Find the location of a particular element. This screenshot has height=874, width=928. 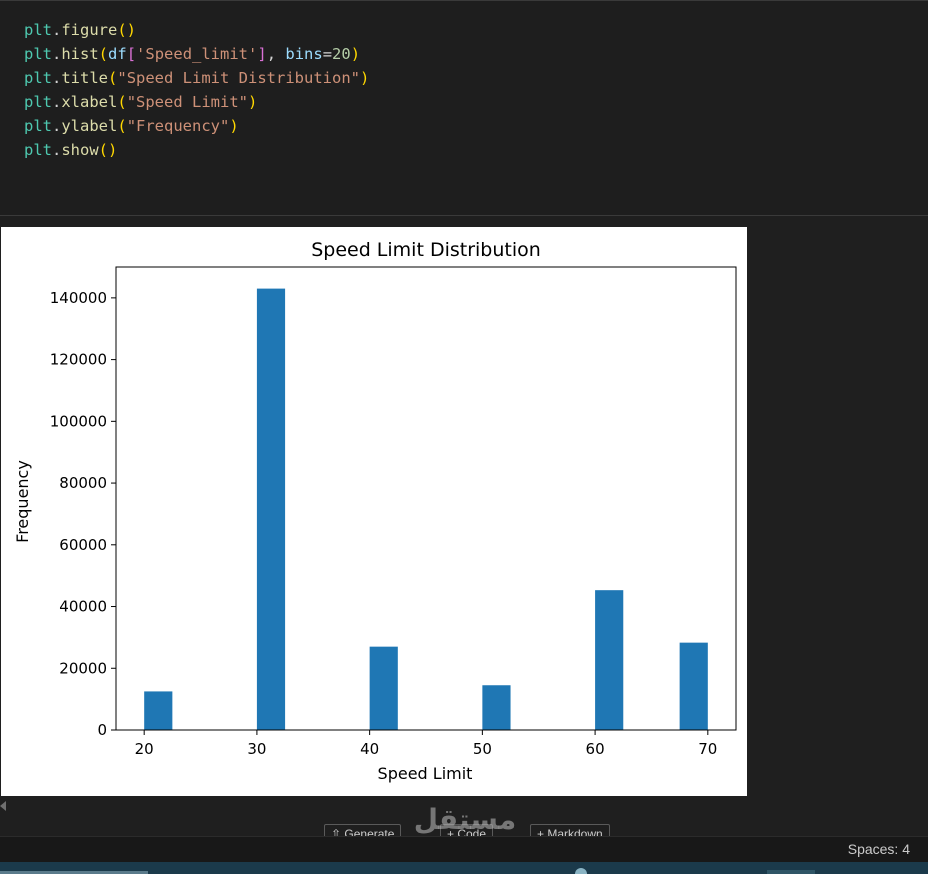

code-token: "Speed Limit" is located at coordinates (187, 102).